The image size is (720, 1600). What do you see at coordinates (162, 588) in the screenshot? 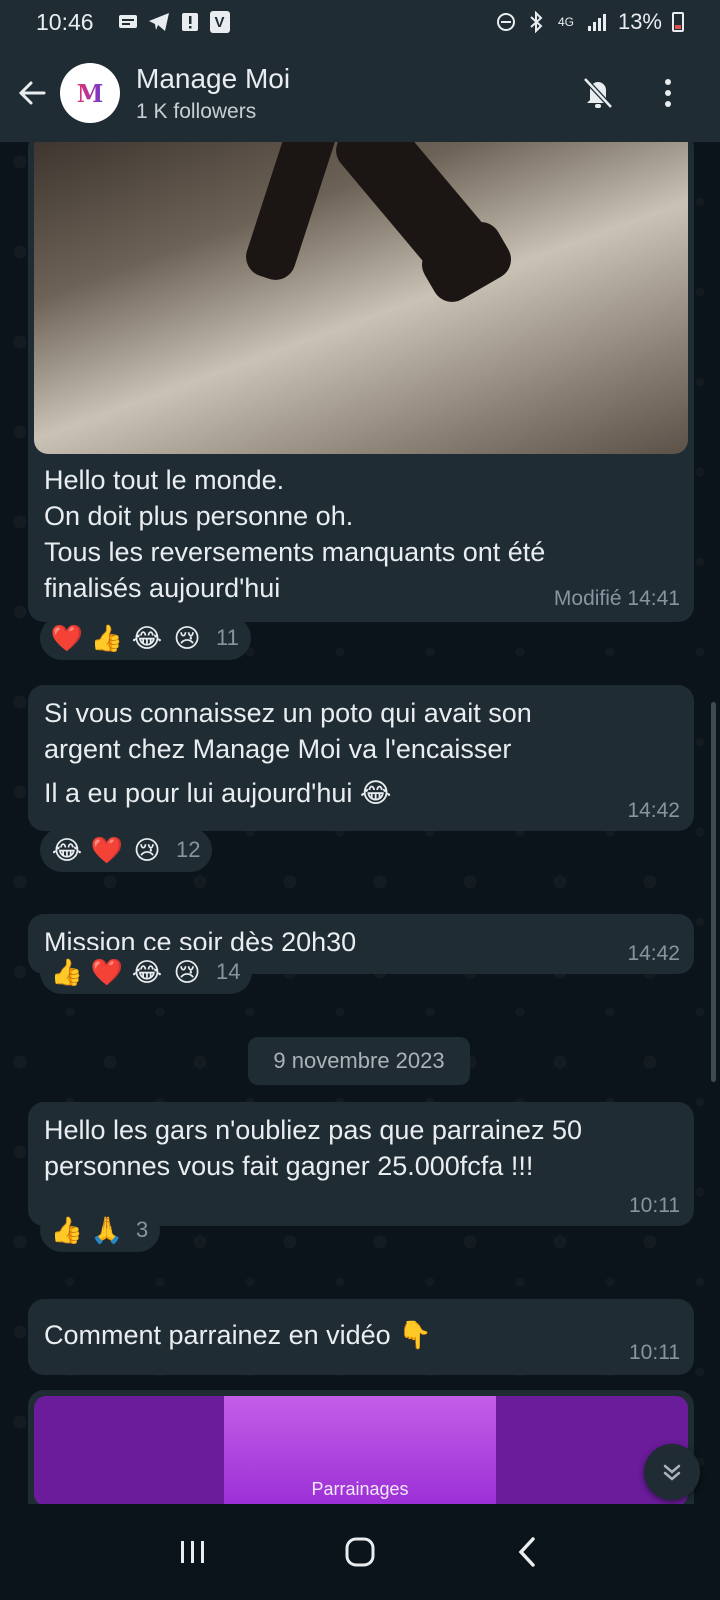
I see `message-line: finalisés aujourd'hui` at bounding box center [162, 588].